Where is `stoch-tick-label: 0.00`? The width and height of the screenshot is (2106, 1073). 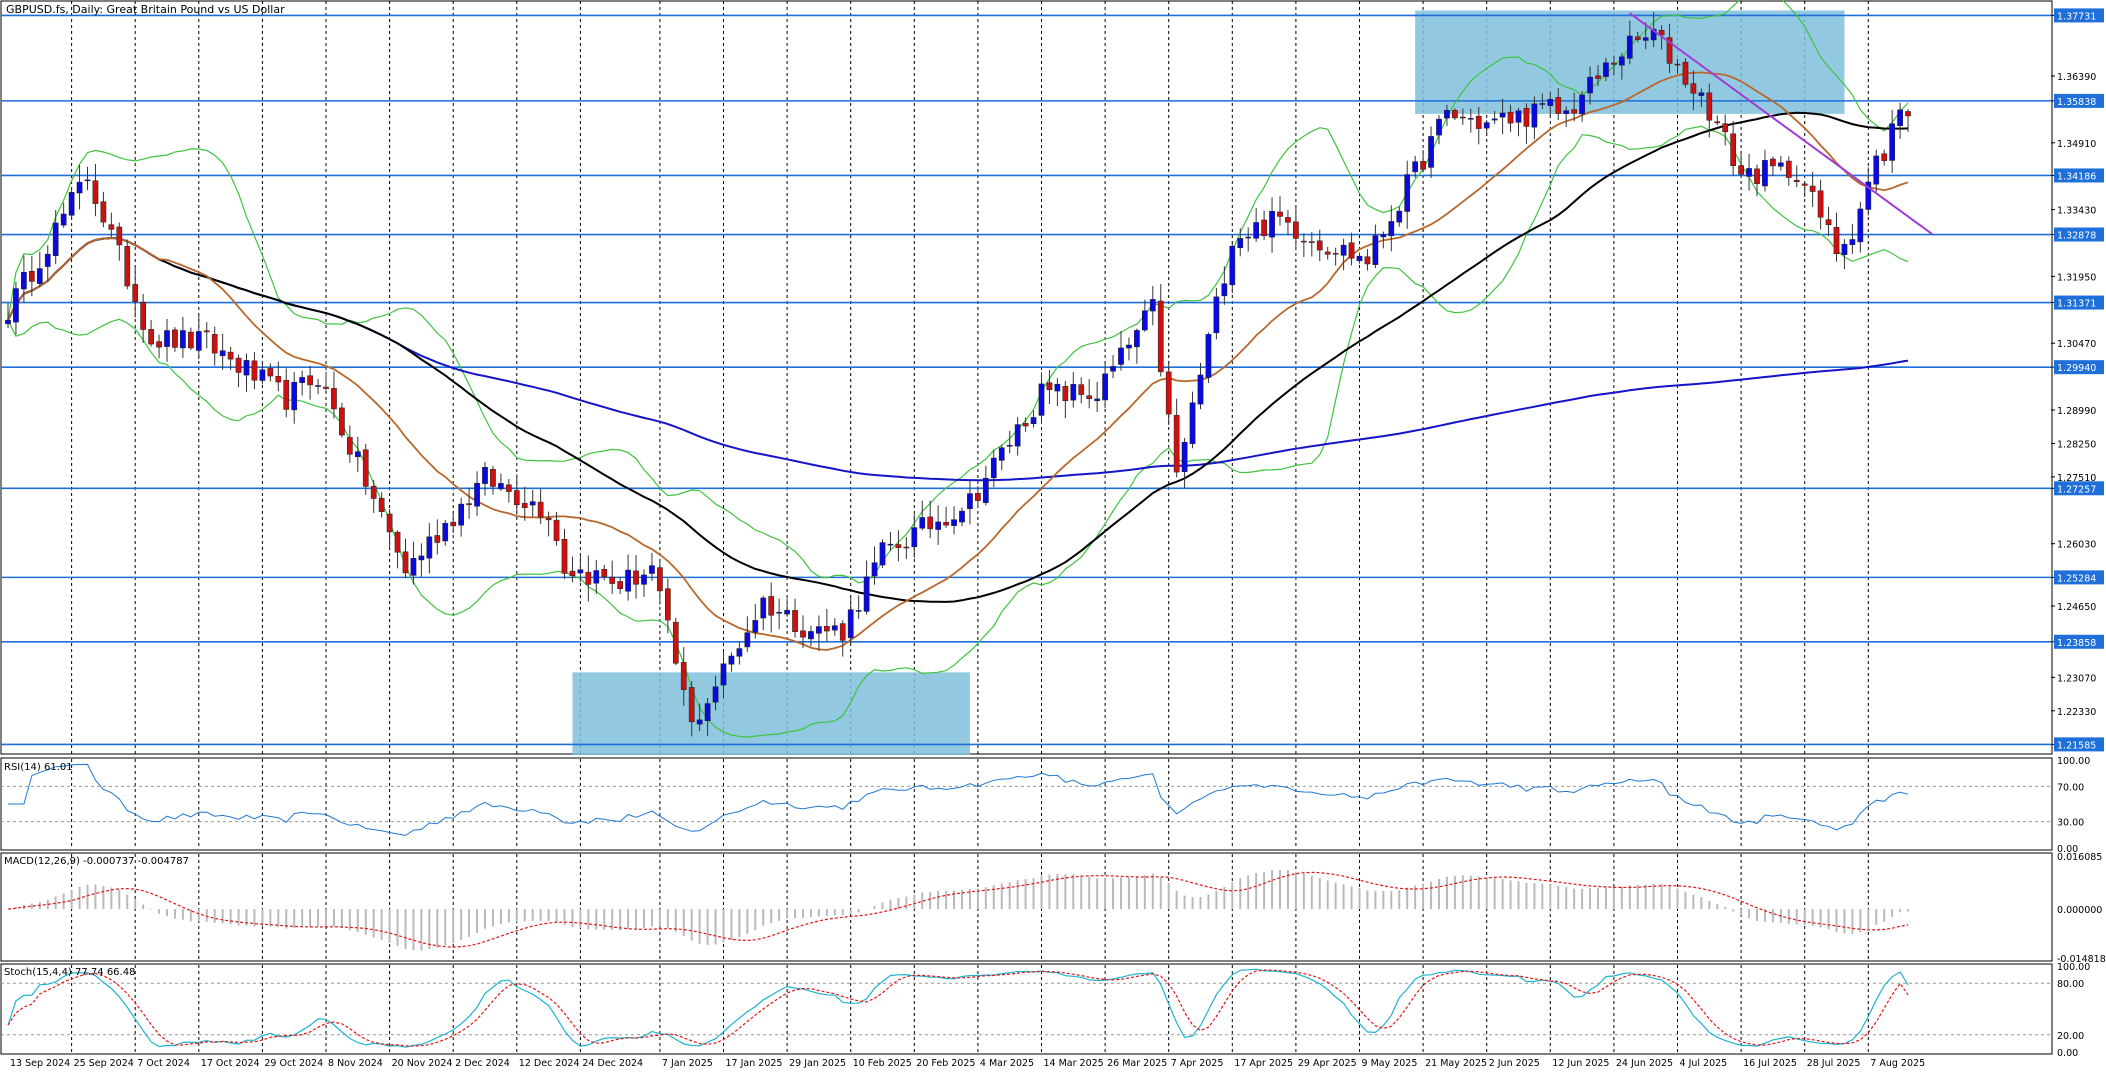
stoch-tick-label: 0.00 is located at coordinates (2067, 1053).